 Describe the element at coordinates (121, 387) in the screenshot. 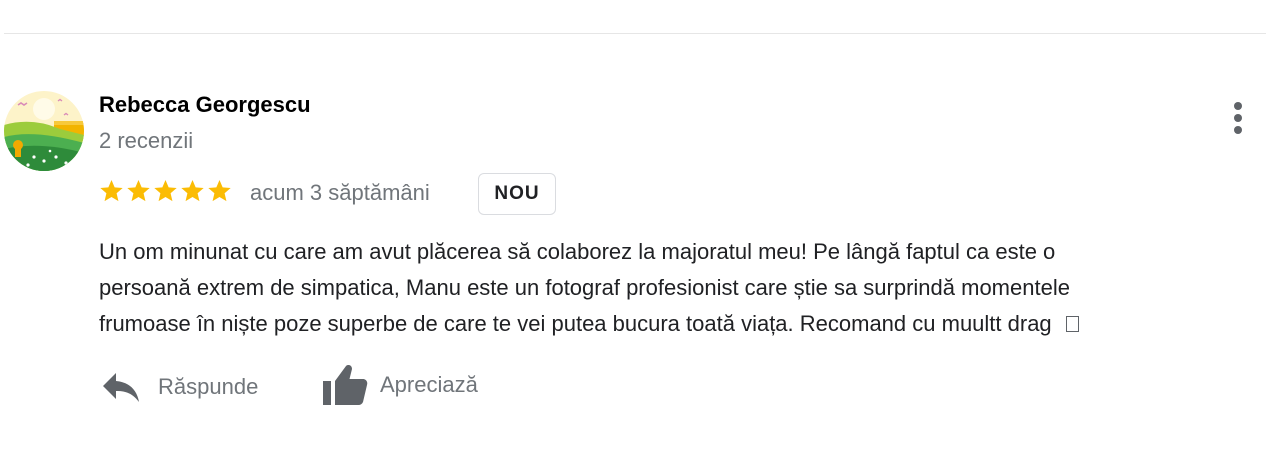

I see `reply-arrow-icon` at that location.